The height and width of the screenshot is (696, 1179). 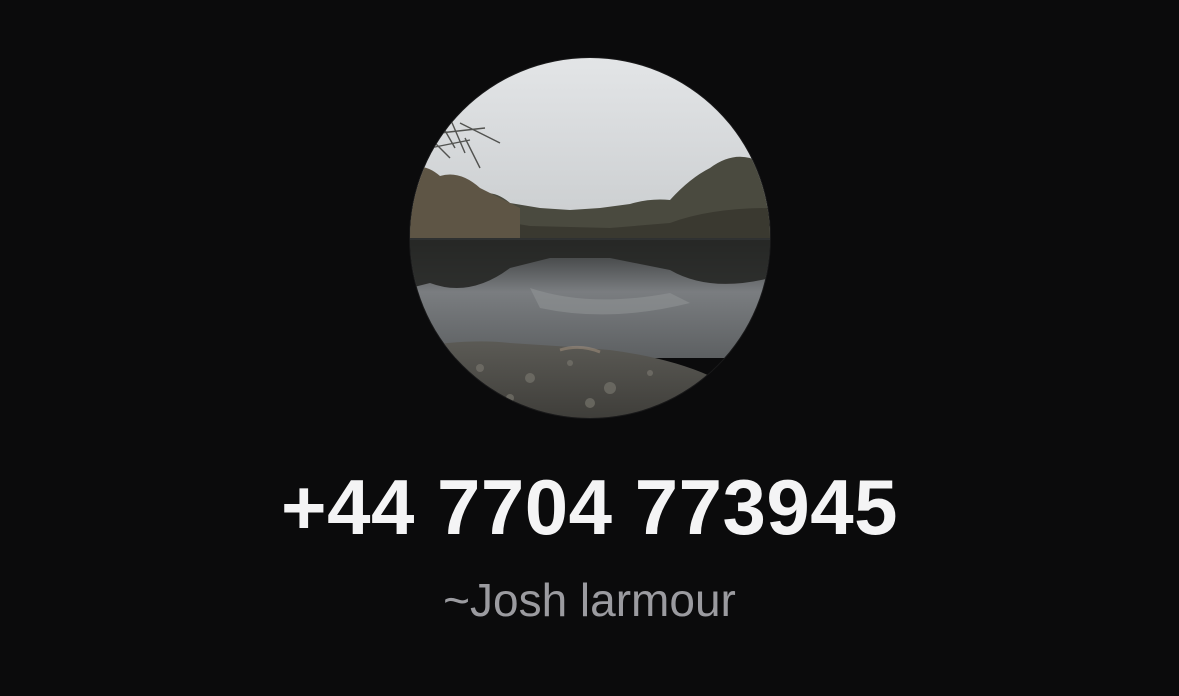 I want to click on contact-name: ~Josh larmour, so click(x=589, y=600).